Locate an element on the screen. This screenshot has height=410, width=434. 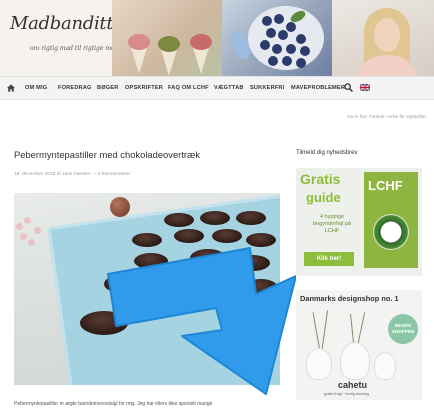
home-icon is located at coordinates (11, 88).